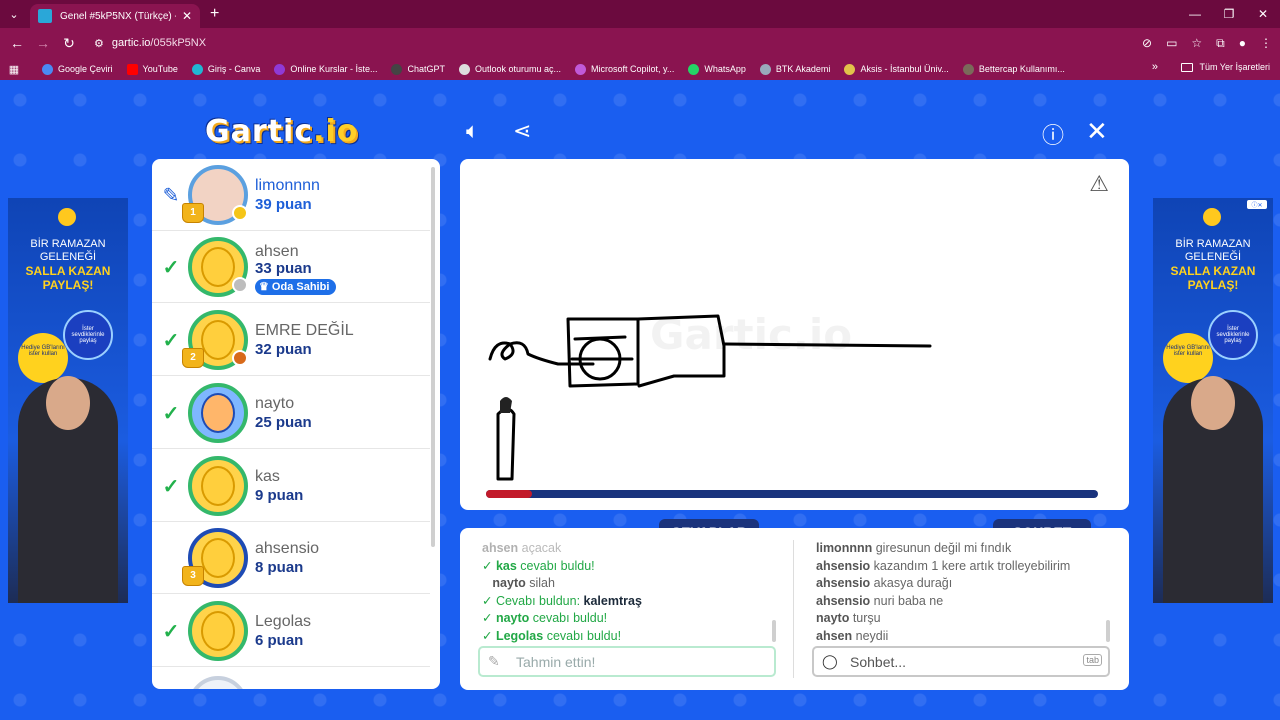  I want to click on cast-icon: ▭, so click(1171, 43).